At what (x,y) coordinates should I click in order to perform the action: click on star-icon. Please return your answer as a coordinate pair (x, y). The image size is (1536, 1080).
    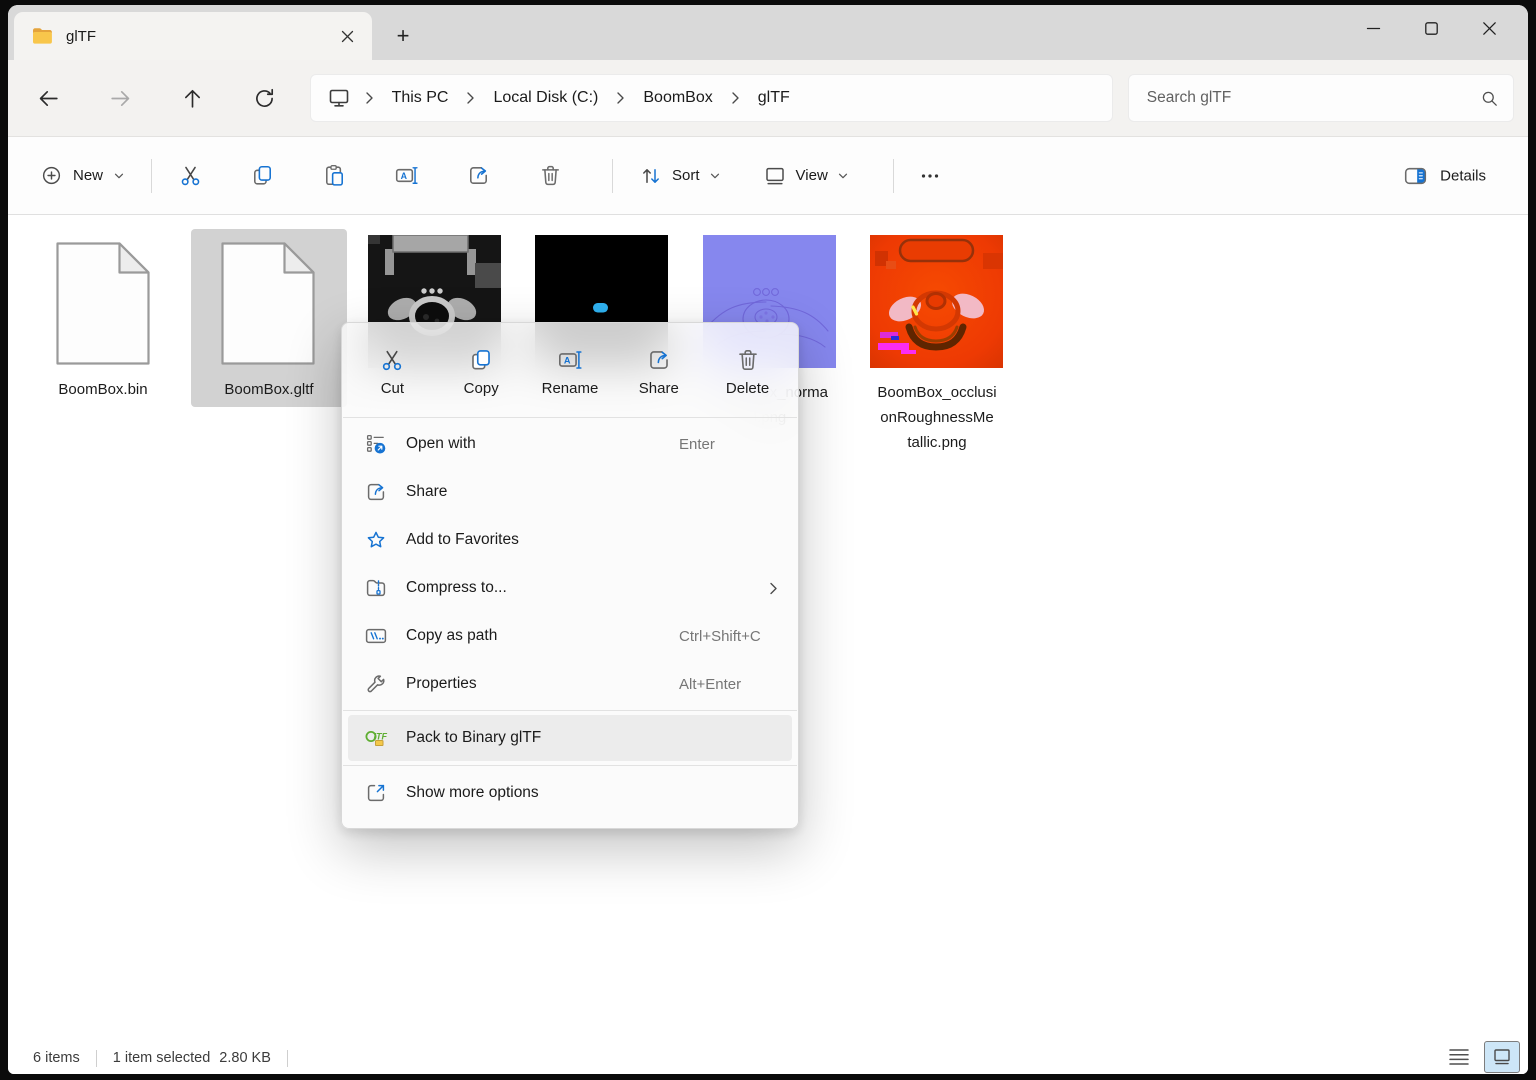
    Looking at the image, I should click on (376, 540).